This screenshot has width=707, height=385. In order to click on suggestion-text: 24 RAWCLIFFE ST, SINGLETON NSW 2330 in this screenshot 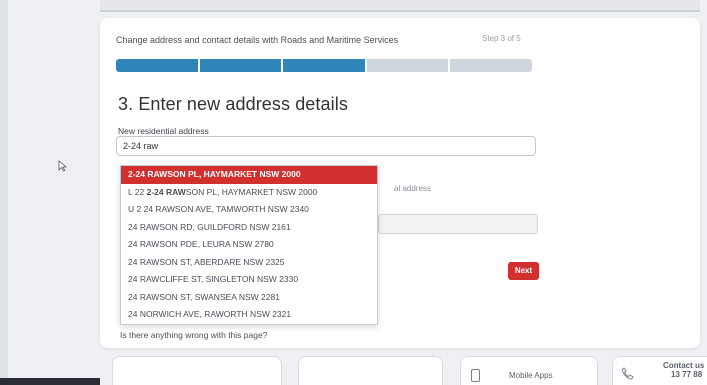, I will do `click(213, 279)`.